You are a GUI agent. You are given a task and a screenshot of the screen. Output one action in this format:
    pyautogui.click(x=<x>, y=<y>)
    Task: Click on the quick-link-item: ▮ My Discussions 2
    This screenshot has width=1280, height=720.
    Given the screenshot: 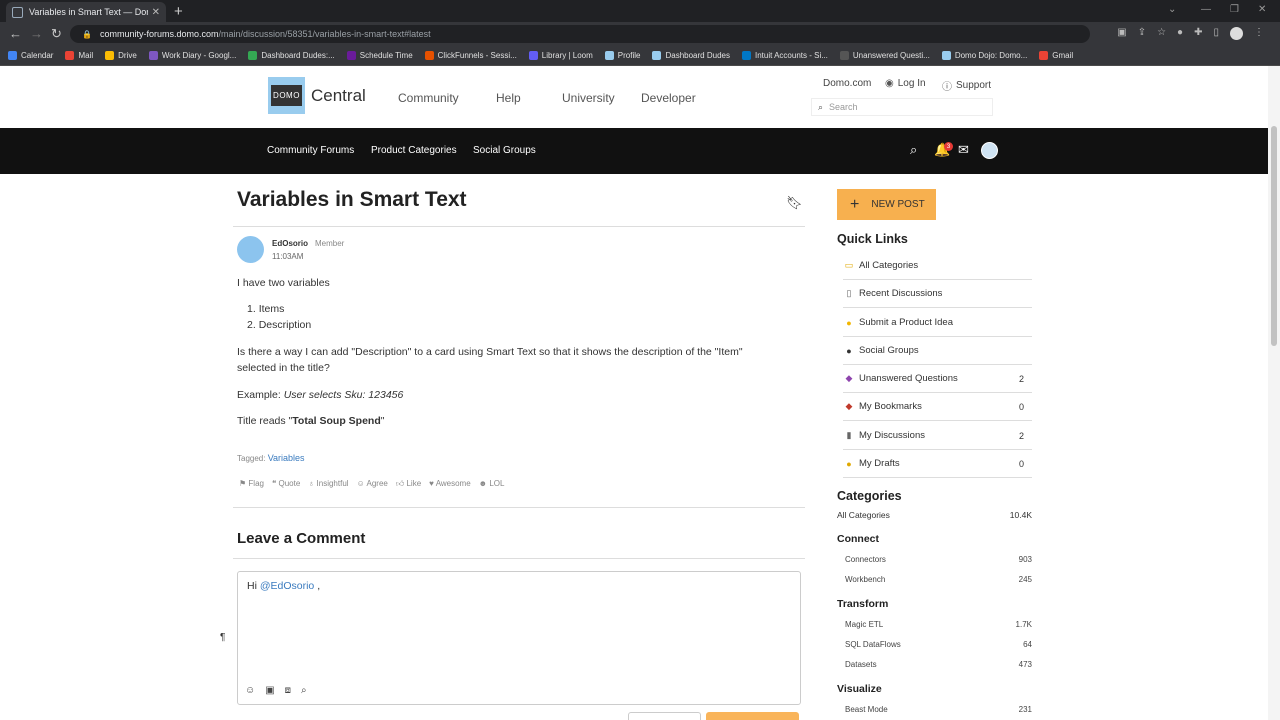 What is the action you would take?
    pyautogui.click(x=937, y=436)
    